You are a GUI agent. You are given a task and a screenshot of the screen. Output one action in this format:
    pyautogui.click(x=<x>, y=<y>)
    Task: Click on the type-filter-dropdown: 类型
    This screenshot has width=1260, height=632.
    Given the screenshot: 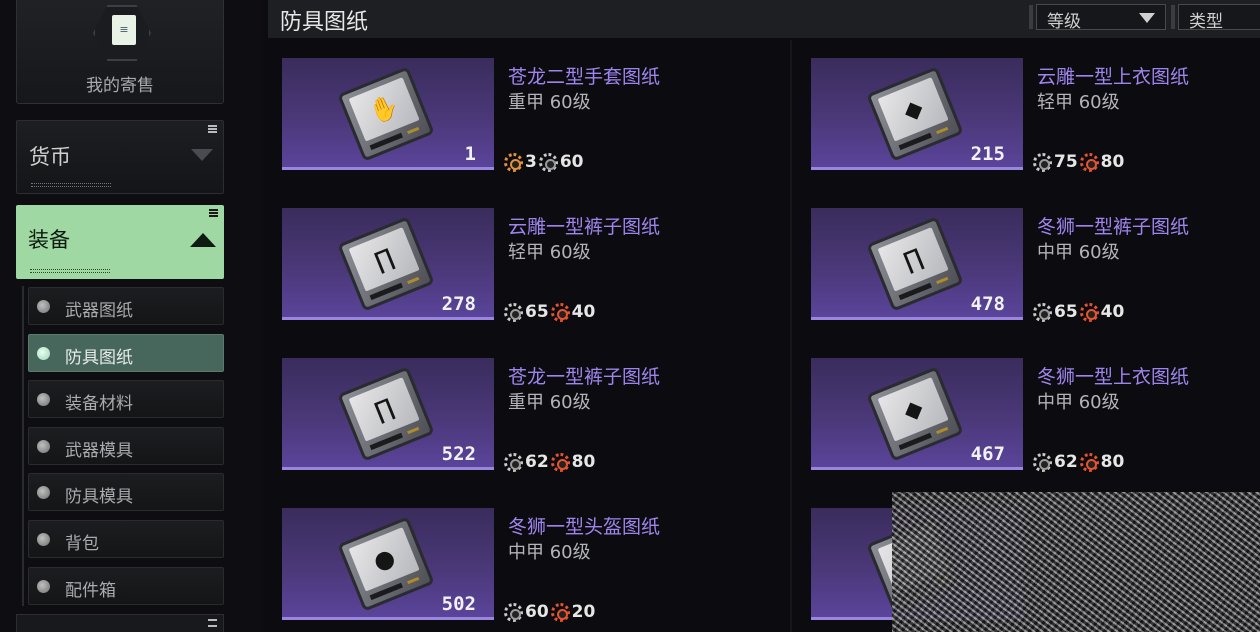 What is the action you would take?
    pyautogui.click(x=1215, y=18)
    